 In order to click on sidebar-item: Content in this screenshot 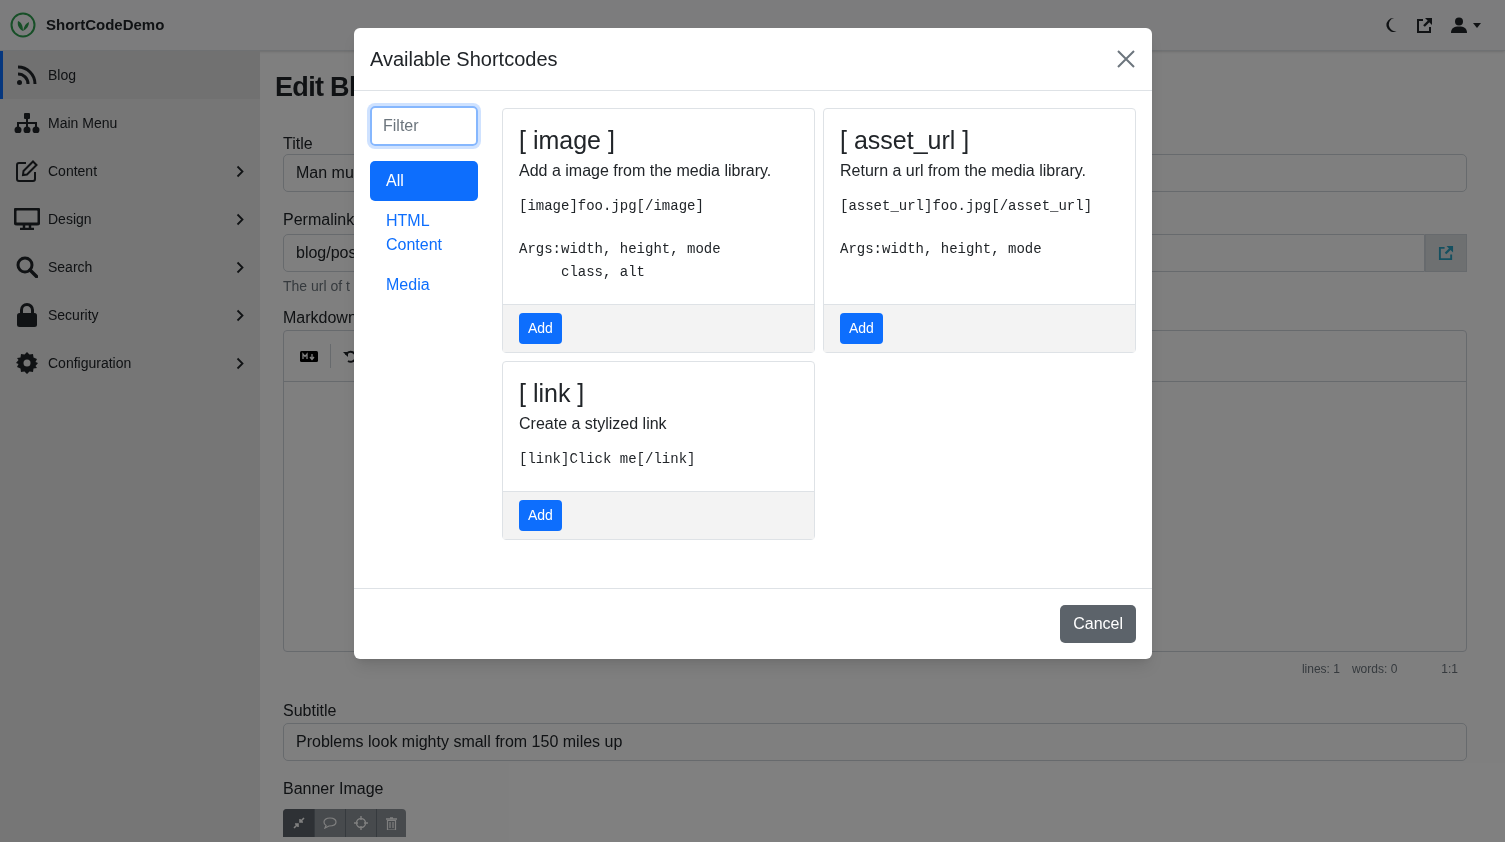, I will do `click(130, 171)`.